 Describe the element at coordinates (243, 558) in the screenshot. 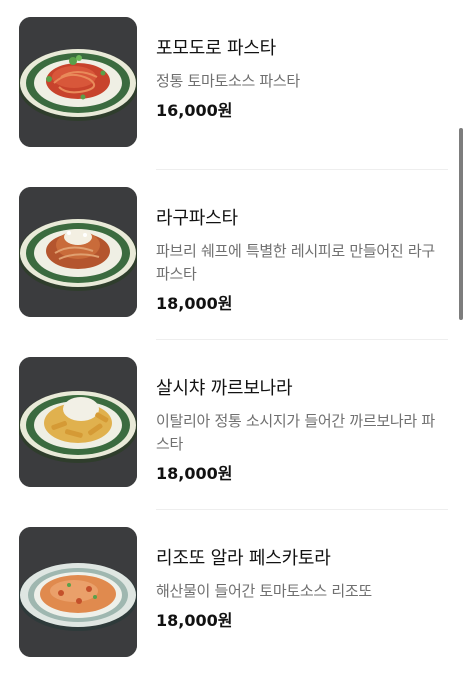

I see `menu-item-name: 리조또 알라 페스카토라` at that location.